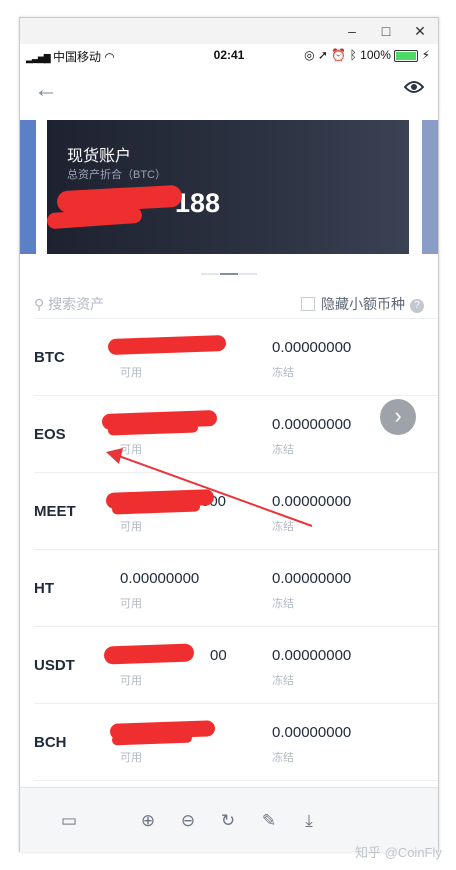  I want to click on divider, so click(236, 780).